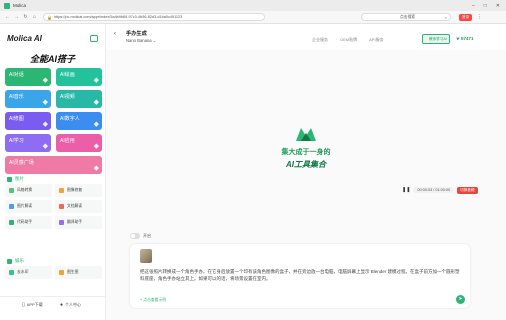  Describe the element at coordinates (24, 38) in the screenshot. I see `brand-logo: Molica AI` at that location.